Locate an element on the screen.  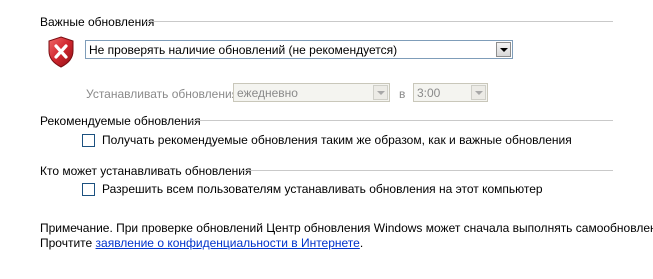
section-title-recommended: Рекомендуемые обновления is located at coordinates (120, 121).